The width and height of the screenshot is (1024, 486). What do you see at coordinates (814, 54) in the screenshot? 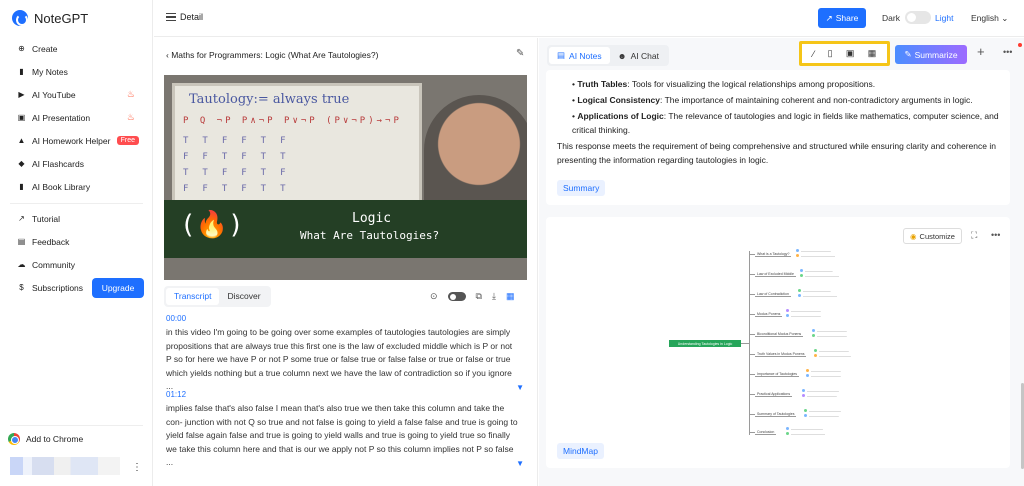
I see `format-icon: ⁄` at bounding box center [814, 54].